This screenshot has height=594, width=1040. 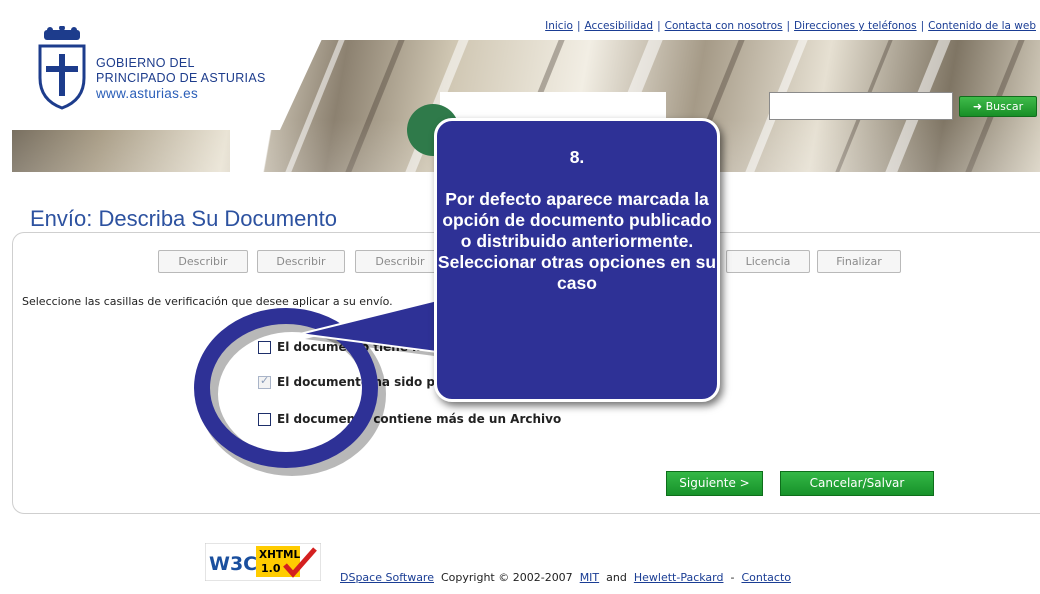 I want to click on asturias-crest-icon, so click(x=62, y=68).